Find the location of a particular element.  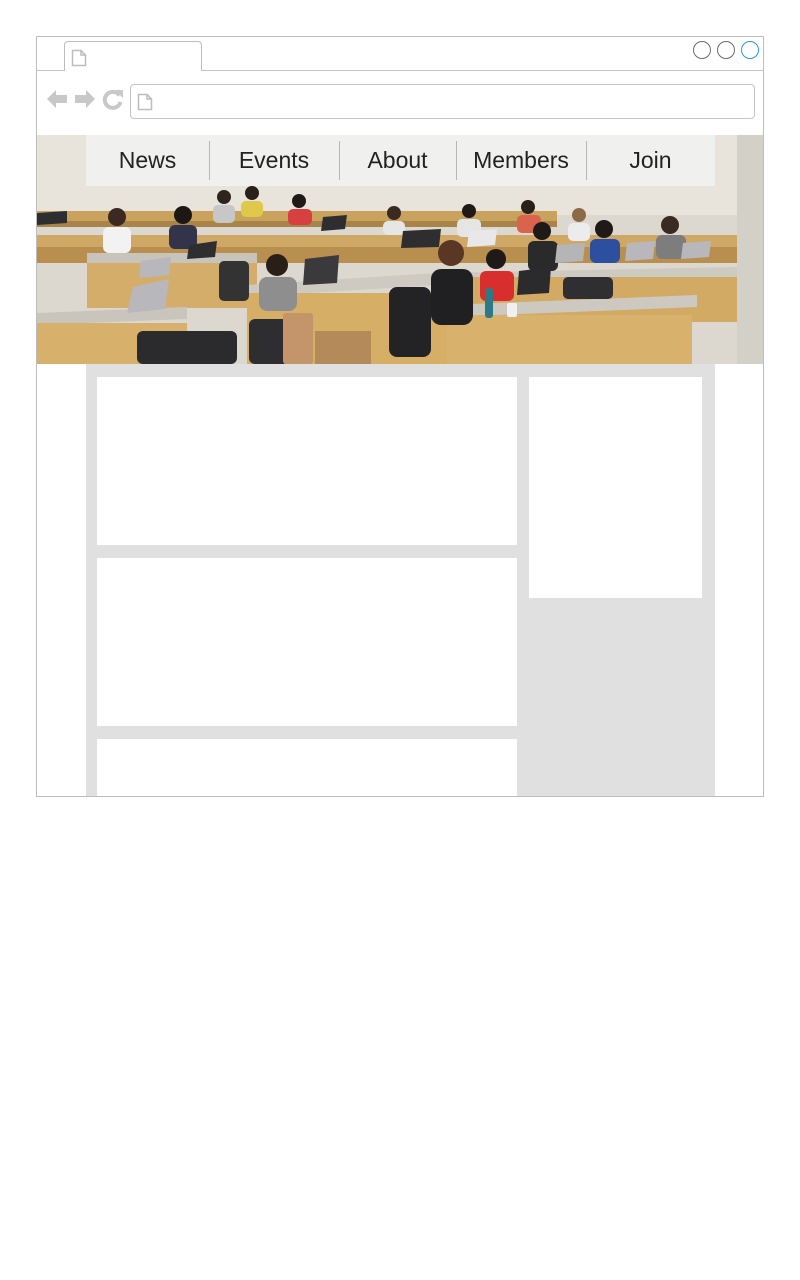

nav-item-about: About is located at coordinates (397, 160).